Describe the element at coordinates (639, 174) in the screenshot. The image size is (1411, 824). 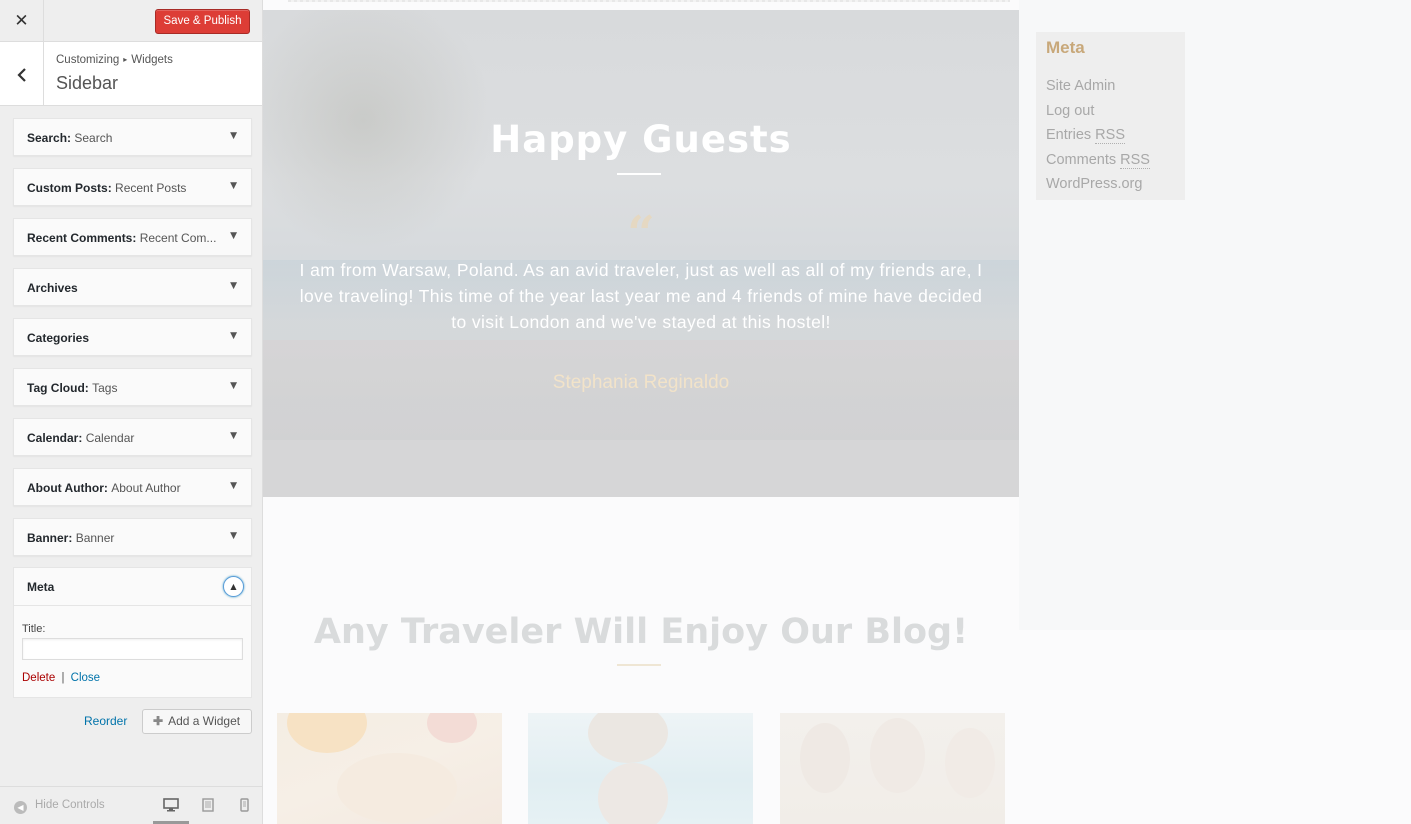
I see `title-underline` at that location.